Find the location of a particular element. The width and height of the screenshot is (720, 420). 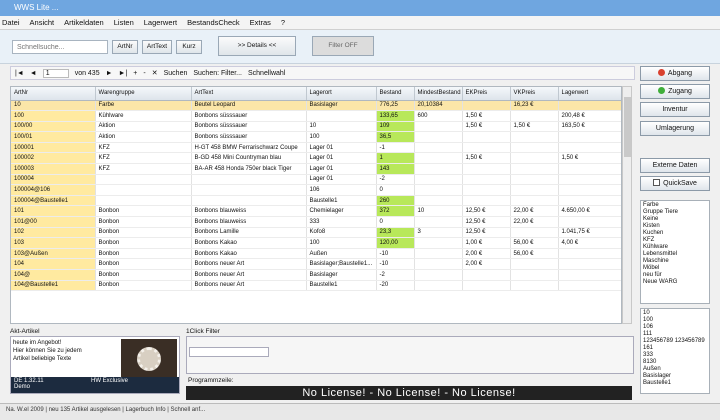

table-cell: 104 is located at coordinates (53, 264).